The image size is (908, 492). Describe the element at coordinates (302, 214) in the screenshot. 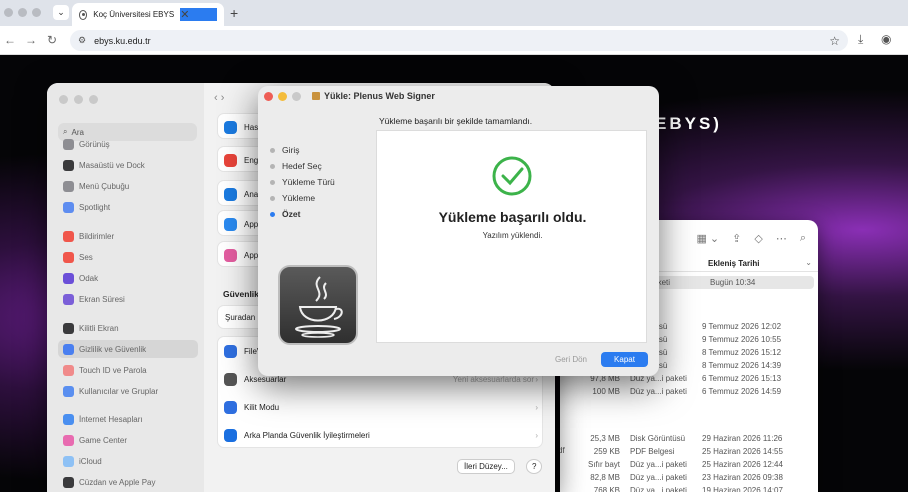

I see `installer-step: Özet` at that location.